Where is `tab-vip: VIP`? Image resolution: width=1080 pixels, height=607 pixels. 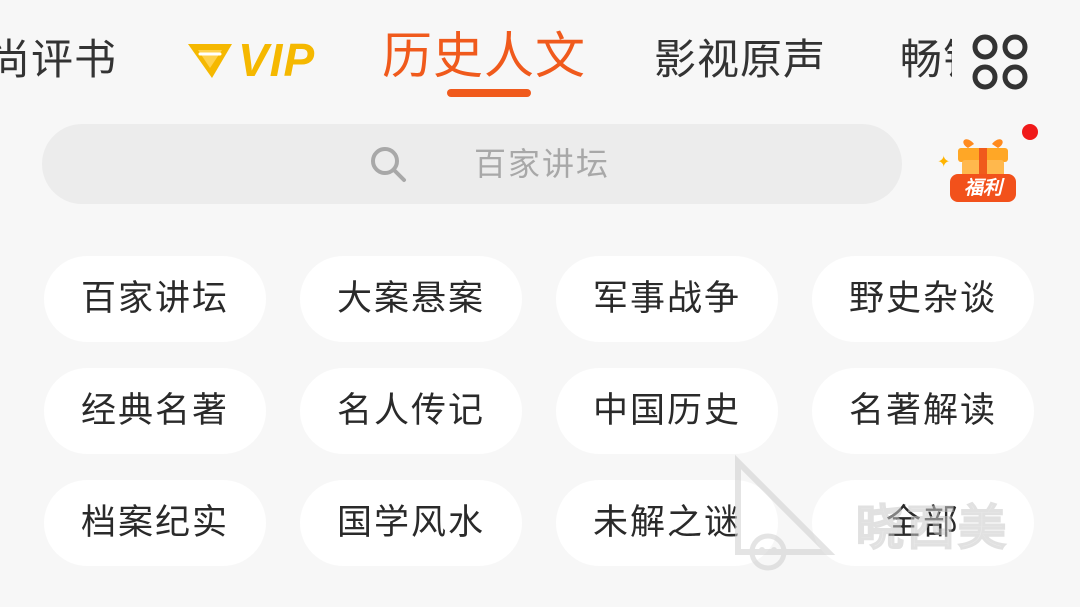
tab-vip: VIP is located at coordinates (250, 60).